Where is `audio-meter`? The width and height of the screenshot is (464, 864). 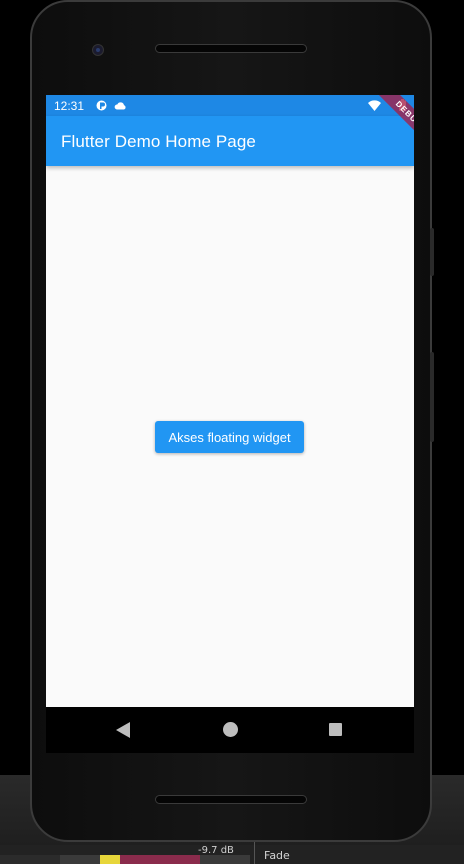
audio-meter is located at coordinates (125, 859).